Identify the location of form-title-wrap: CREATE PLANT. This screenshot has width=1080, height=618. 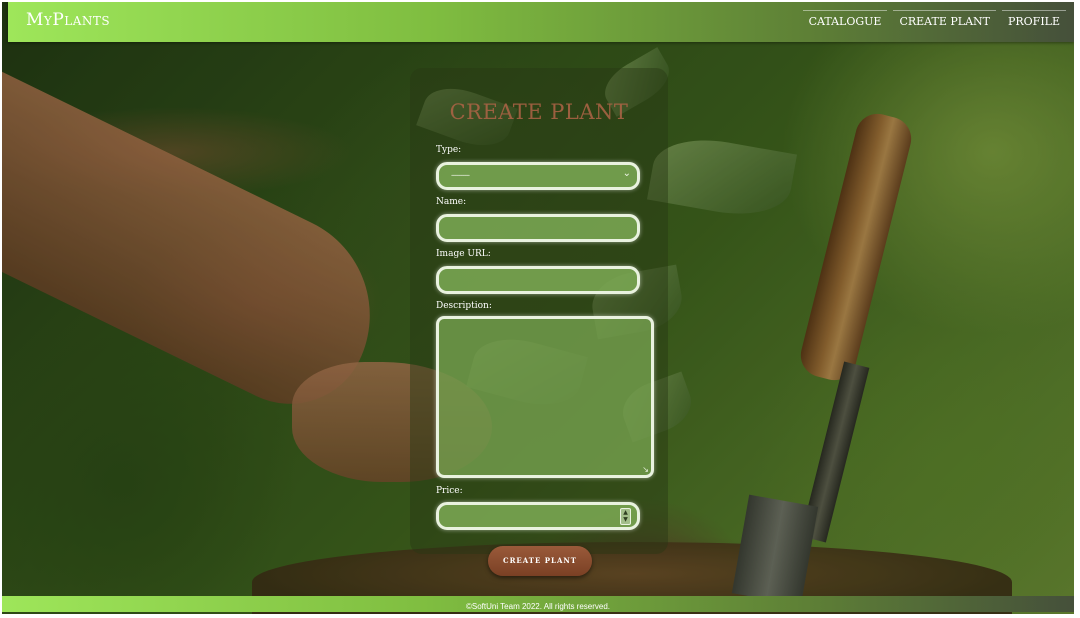
(539, 112).